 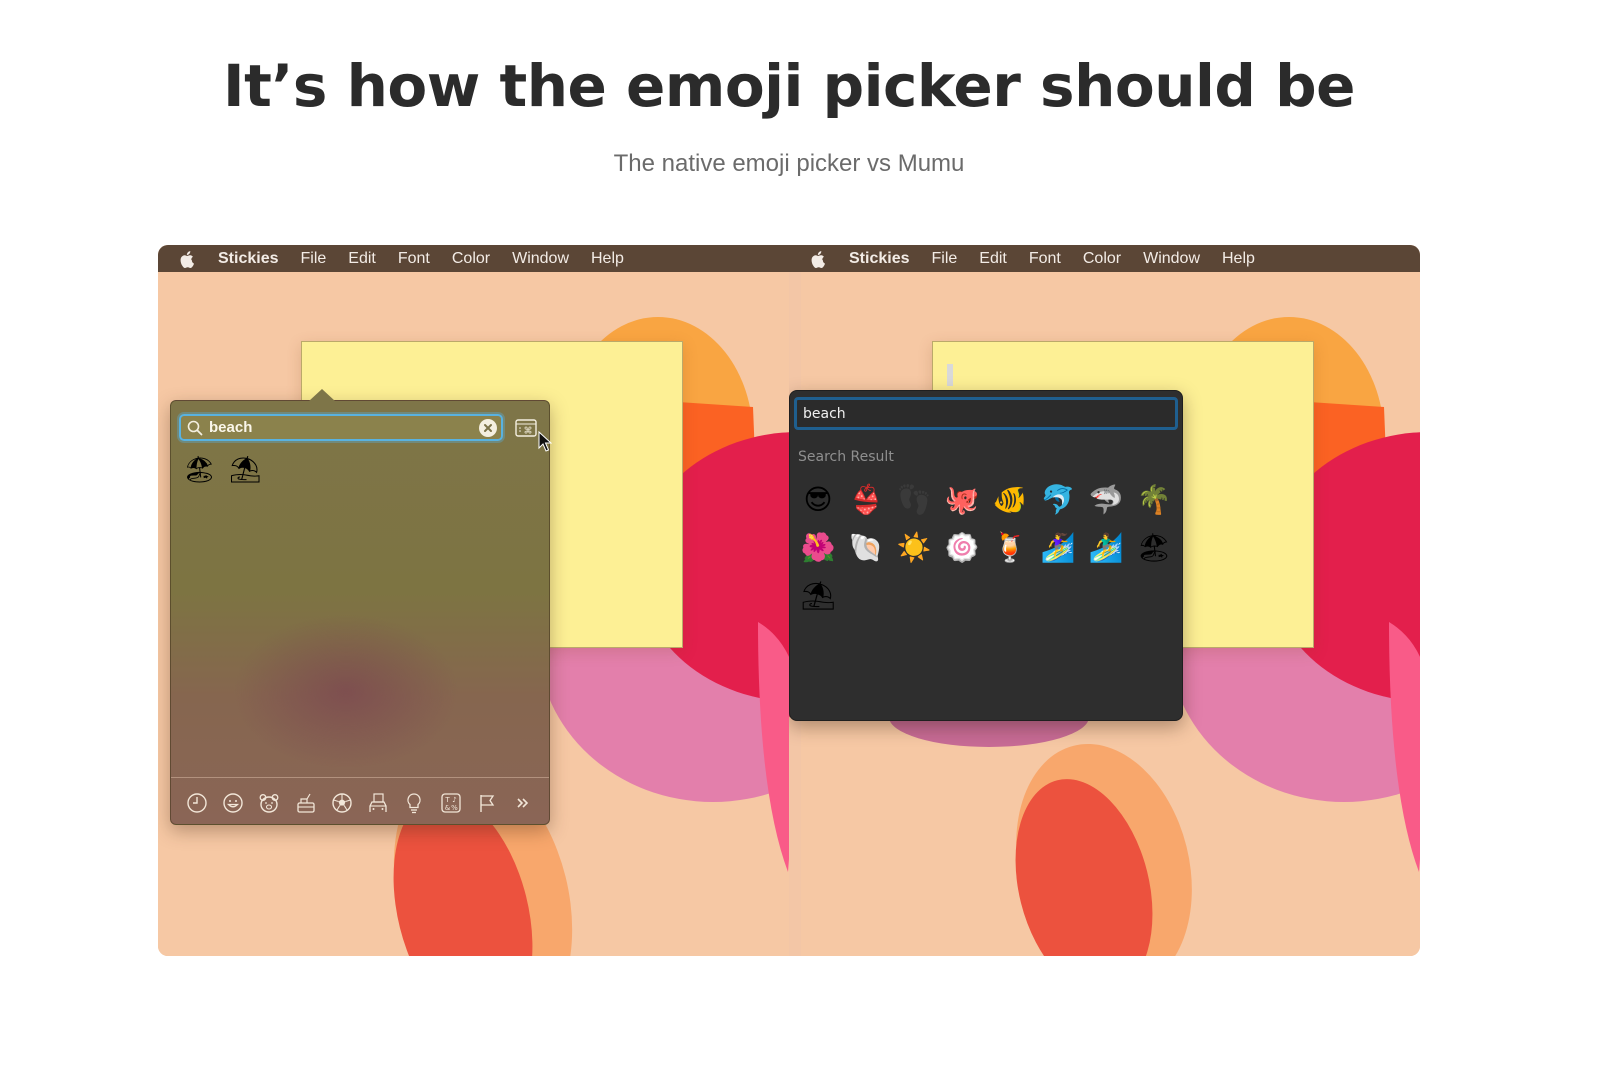 What do you see at coordinates (447, 800) in the screenshot?
I see `svg-text: T` at bounding box center [447, 800].